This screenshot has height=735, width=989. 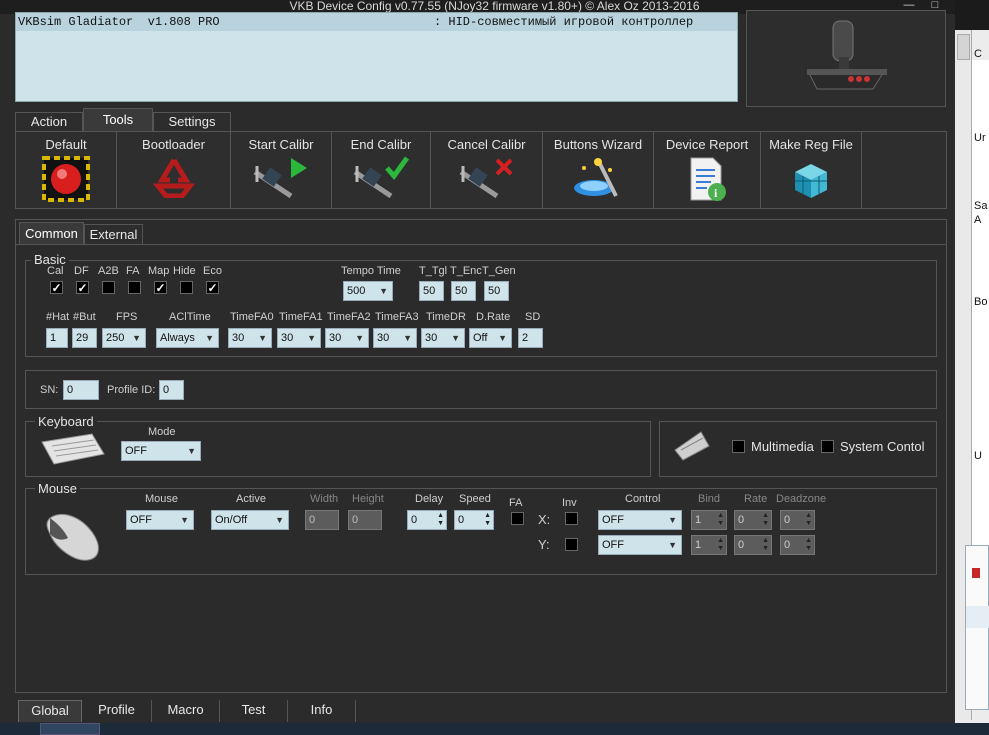 I want to click on sd-input: 2, so click(x=530, y=338).